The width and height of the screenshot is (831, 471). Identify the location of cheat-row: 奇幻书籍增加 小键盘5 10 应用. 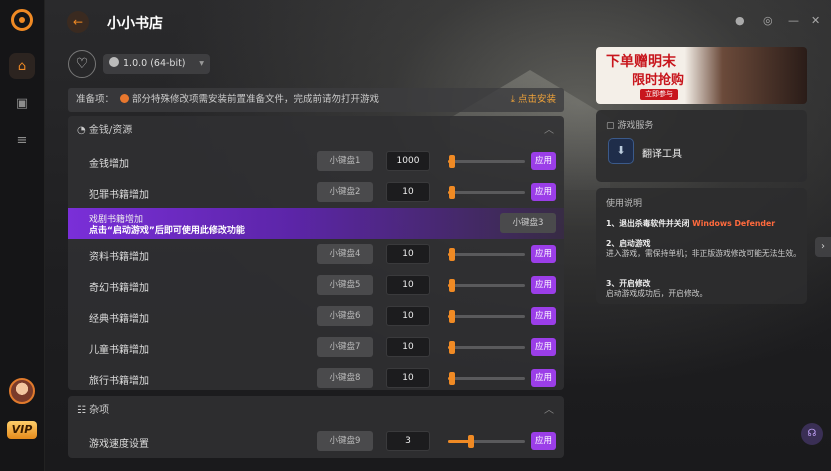
(316, 285).